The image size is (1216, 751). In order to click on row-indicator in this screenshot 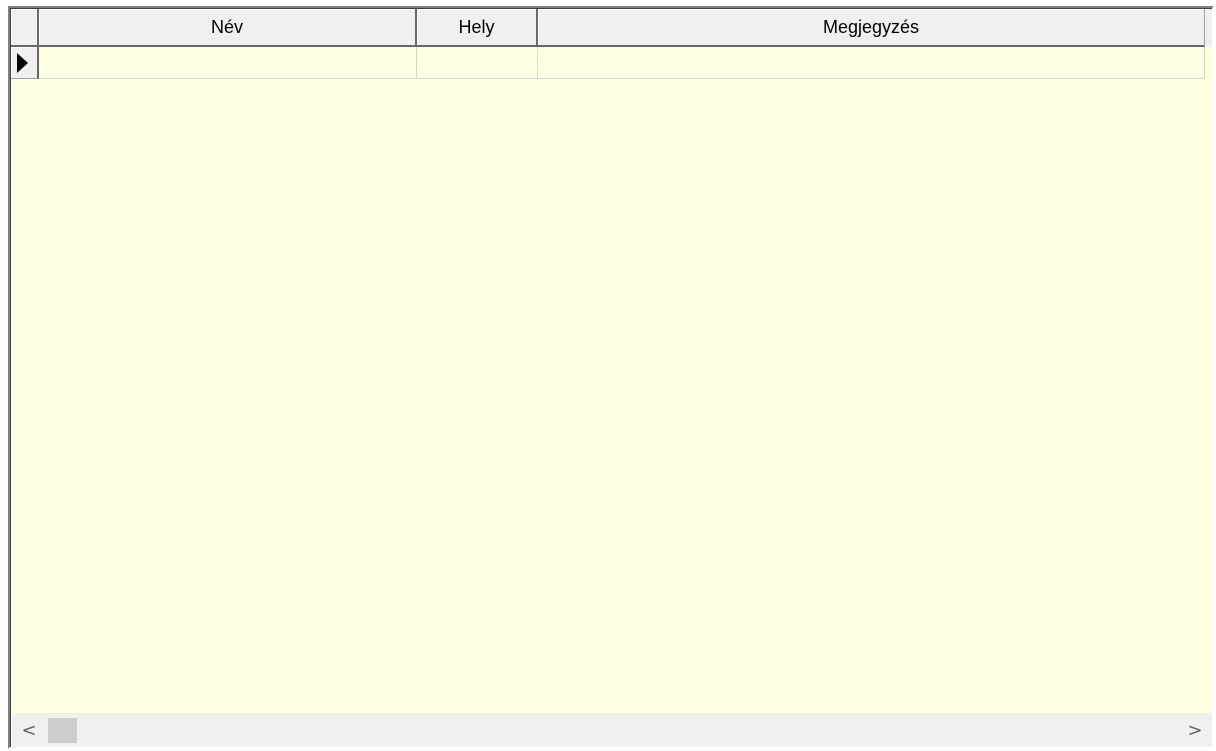, I will do `click(25, 63)`.